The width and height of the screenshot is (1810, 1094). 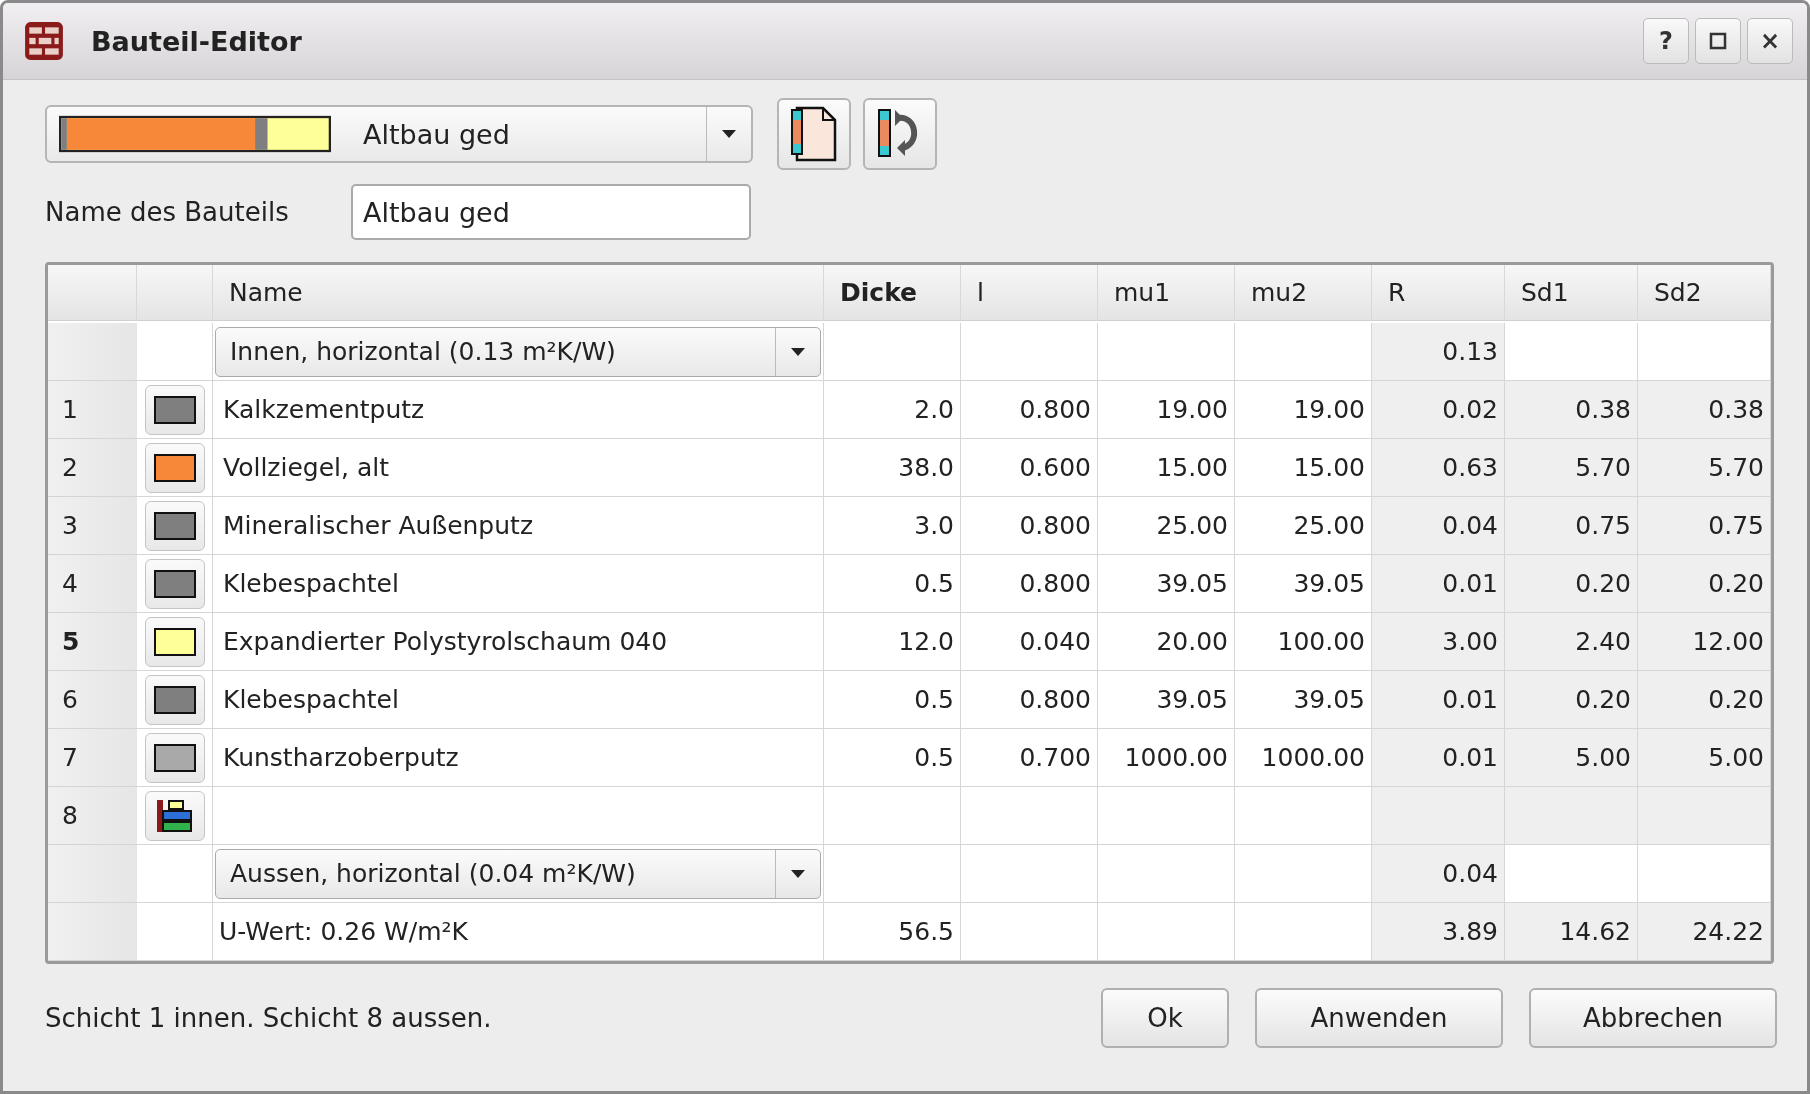 What do you see at coordinates (1166, 293) in the screenshot?
I see `column-header: mu1` at bounding box center [1166, 293].